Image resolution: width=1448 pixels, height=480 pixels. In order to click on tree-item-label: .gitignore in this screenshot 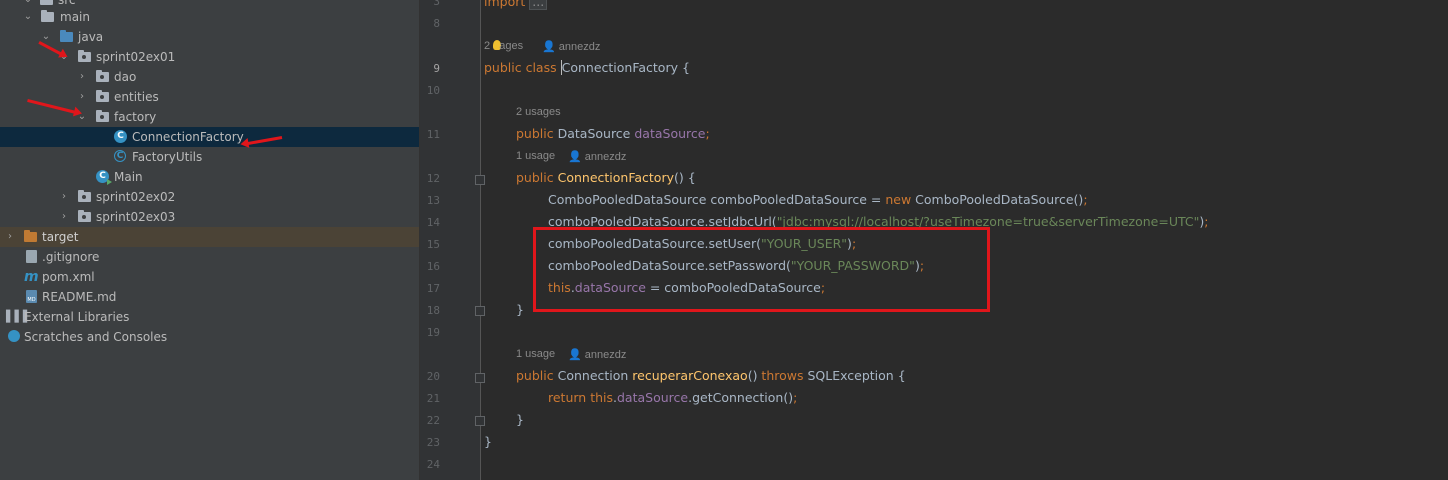, I will do `click(71, 257)`.